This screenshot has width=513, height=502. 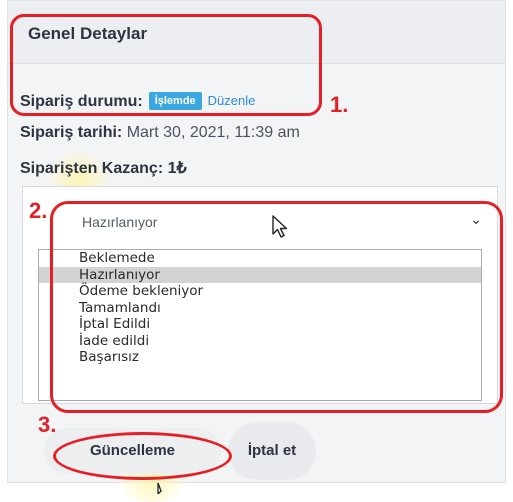 I want to click on earnings-row: Siparişten Kazanç: 1₺, so click(x=103, y=168).